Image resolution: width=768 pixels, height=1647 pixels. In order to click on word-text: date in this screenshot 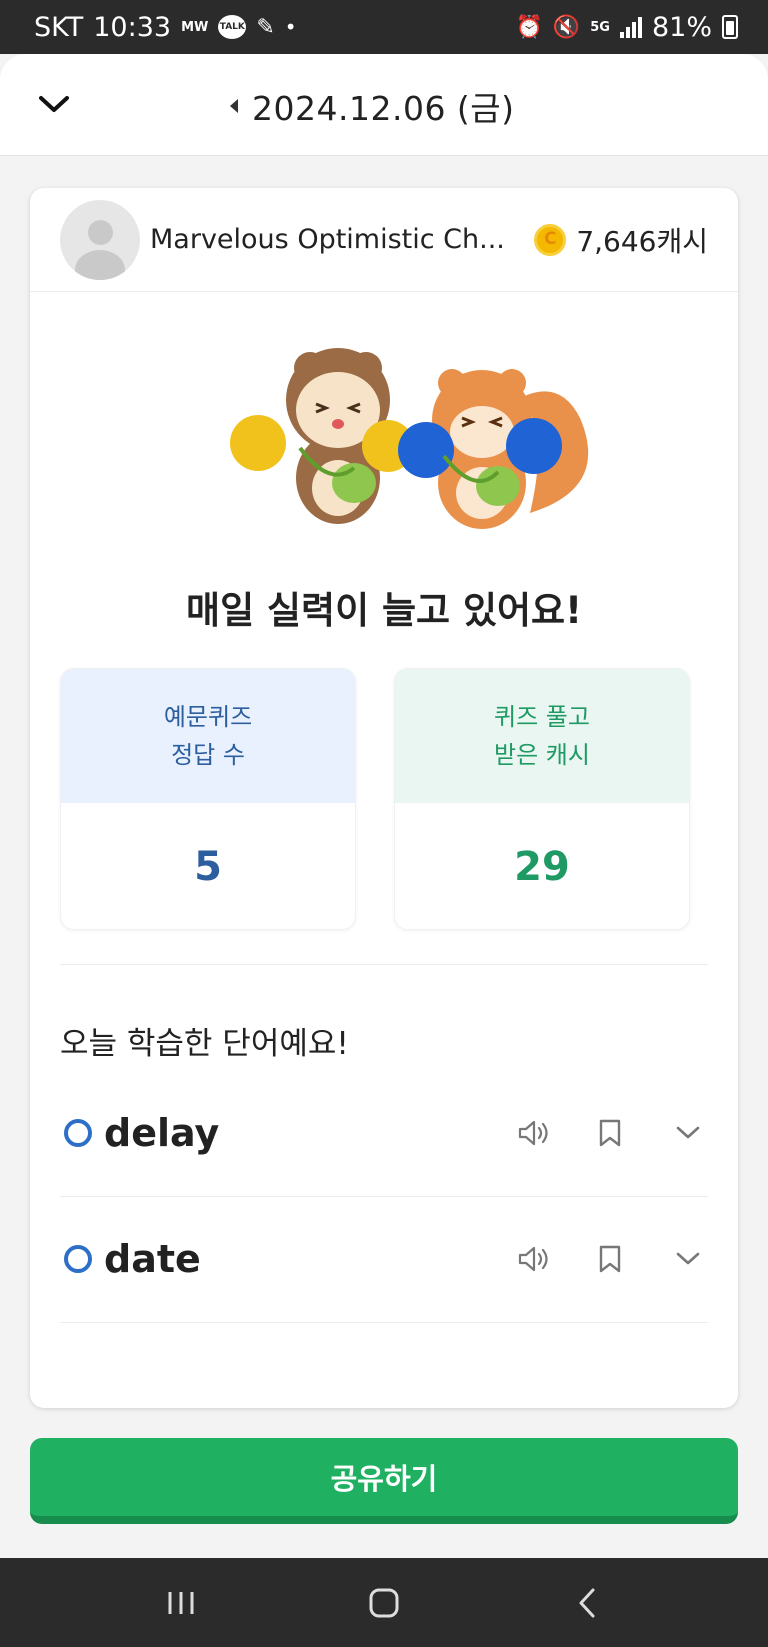, I will do `click(152, 1259)`.